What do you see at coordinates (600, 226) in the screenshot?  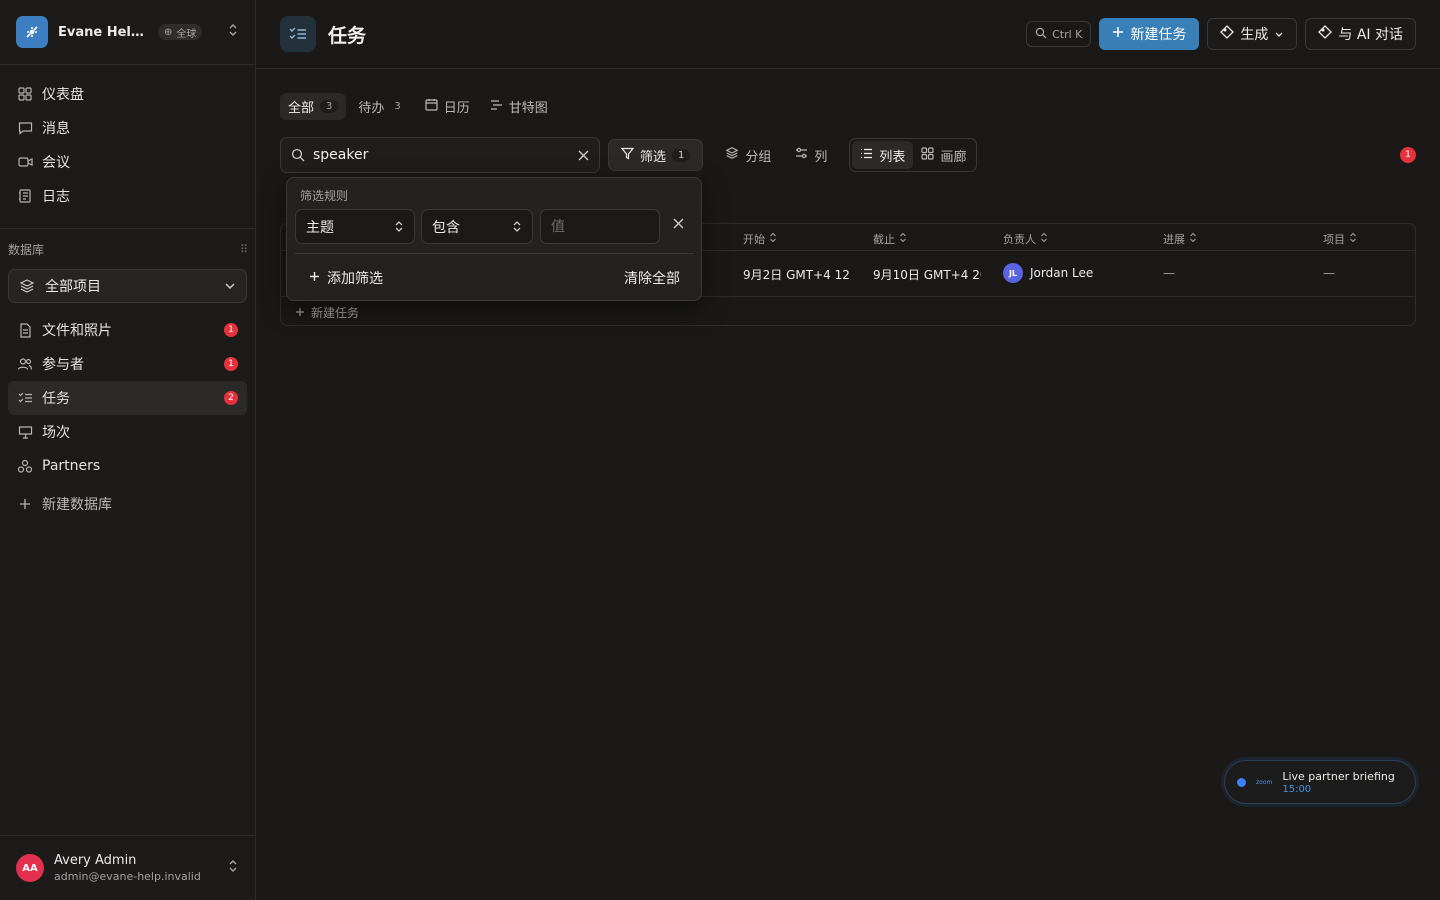 I see `filter-value-input` at bounding box center [600, 226].